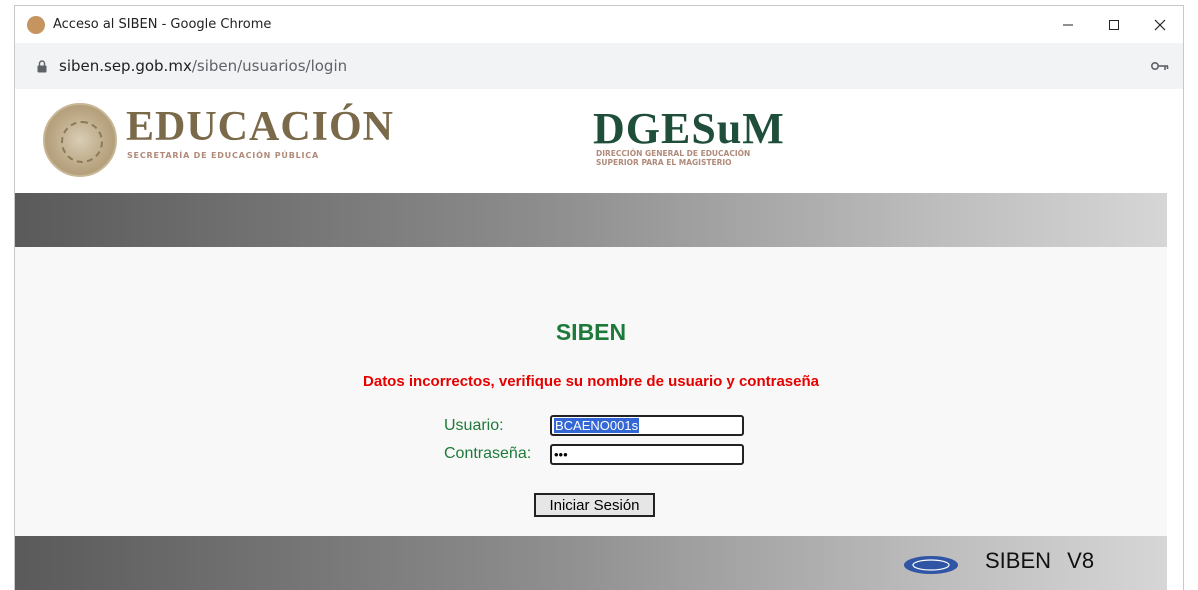 Image resolution: width=1198 pixels, height=590 pixels. Describe the element at coordinates (591, 563) in the screenshot. I see `footer-bar: SIBEN V8` at that location.